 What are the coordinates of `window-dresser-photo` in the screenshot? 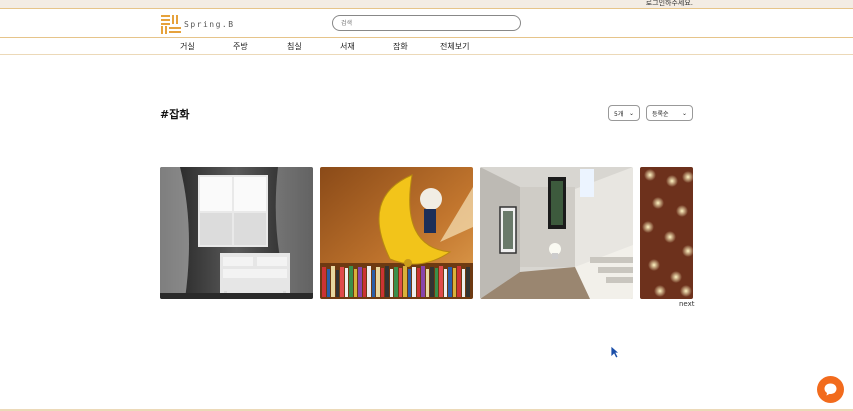 It's located at (236, 233).